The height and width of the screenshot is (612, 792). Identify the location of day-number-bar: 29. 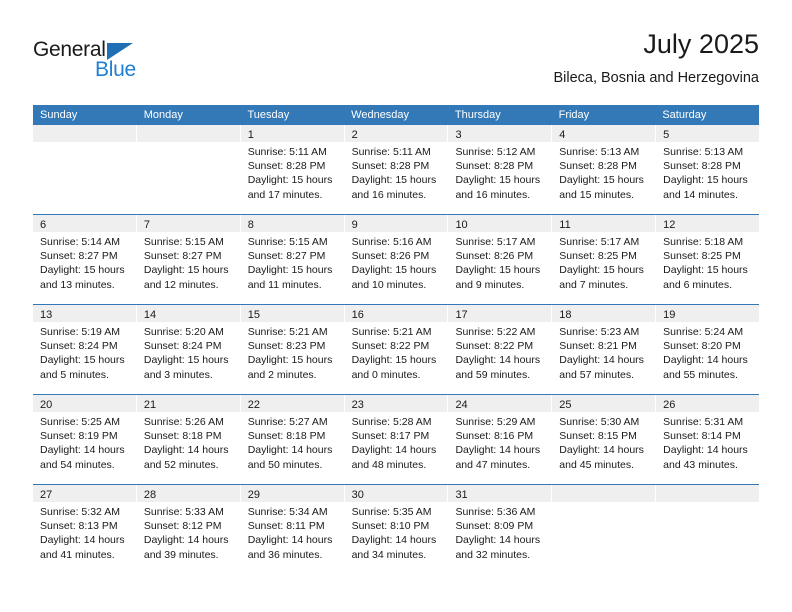
(292, 493).